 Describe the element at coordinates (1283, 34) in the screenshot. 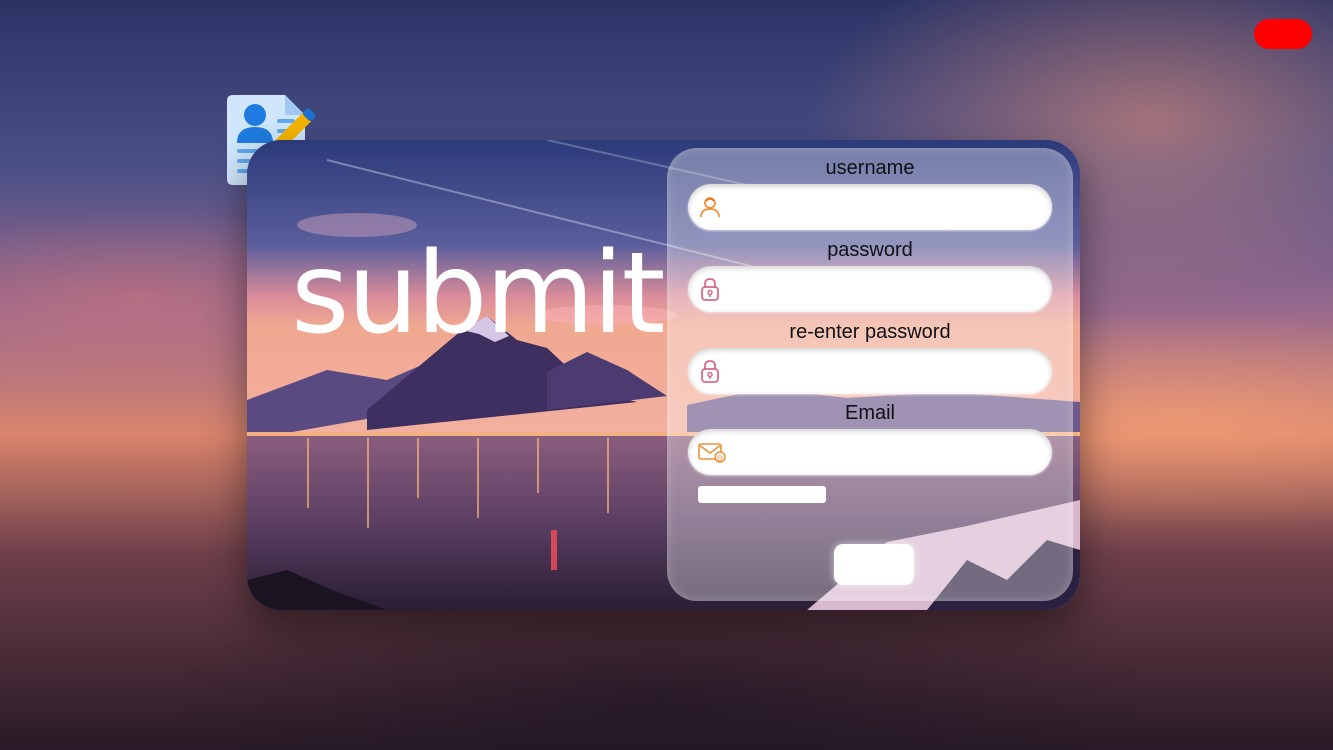

I see `close-button` at that location.